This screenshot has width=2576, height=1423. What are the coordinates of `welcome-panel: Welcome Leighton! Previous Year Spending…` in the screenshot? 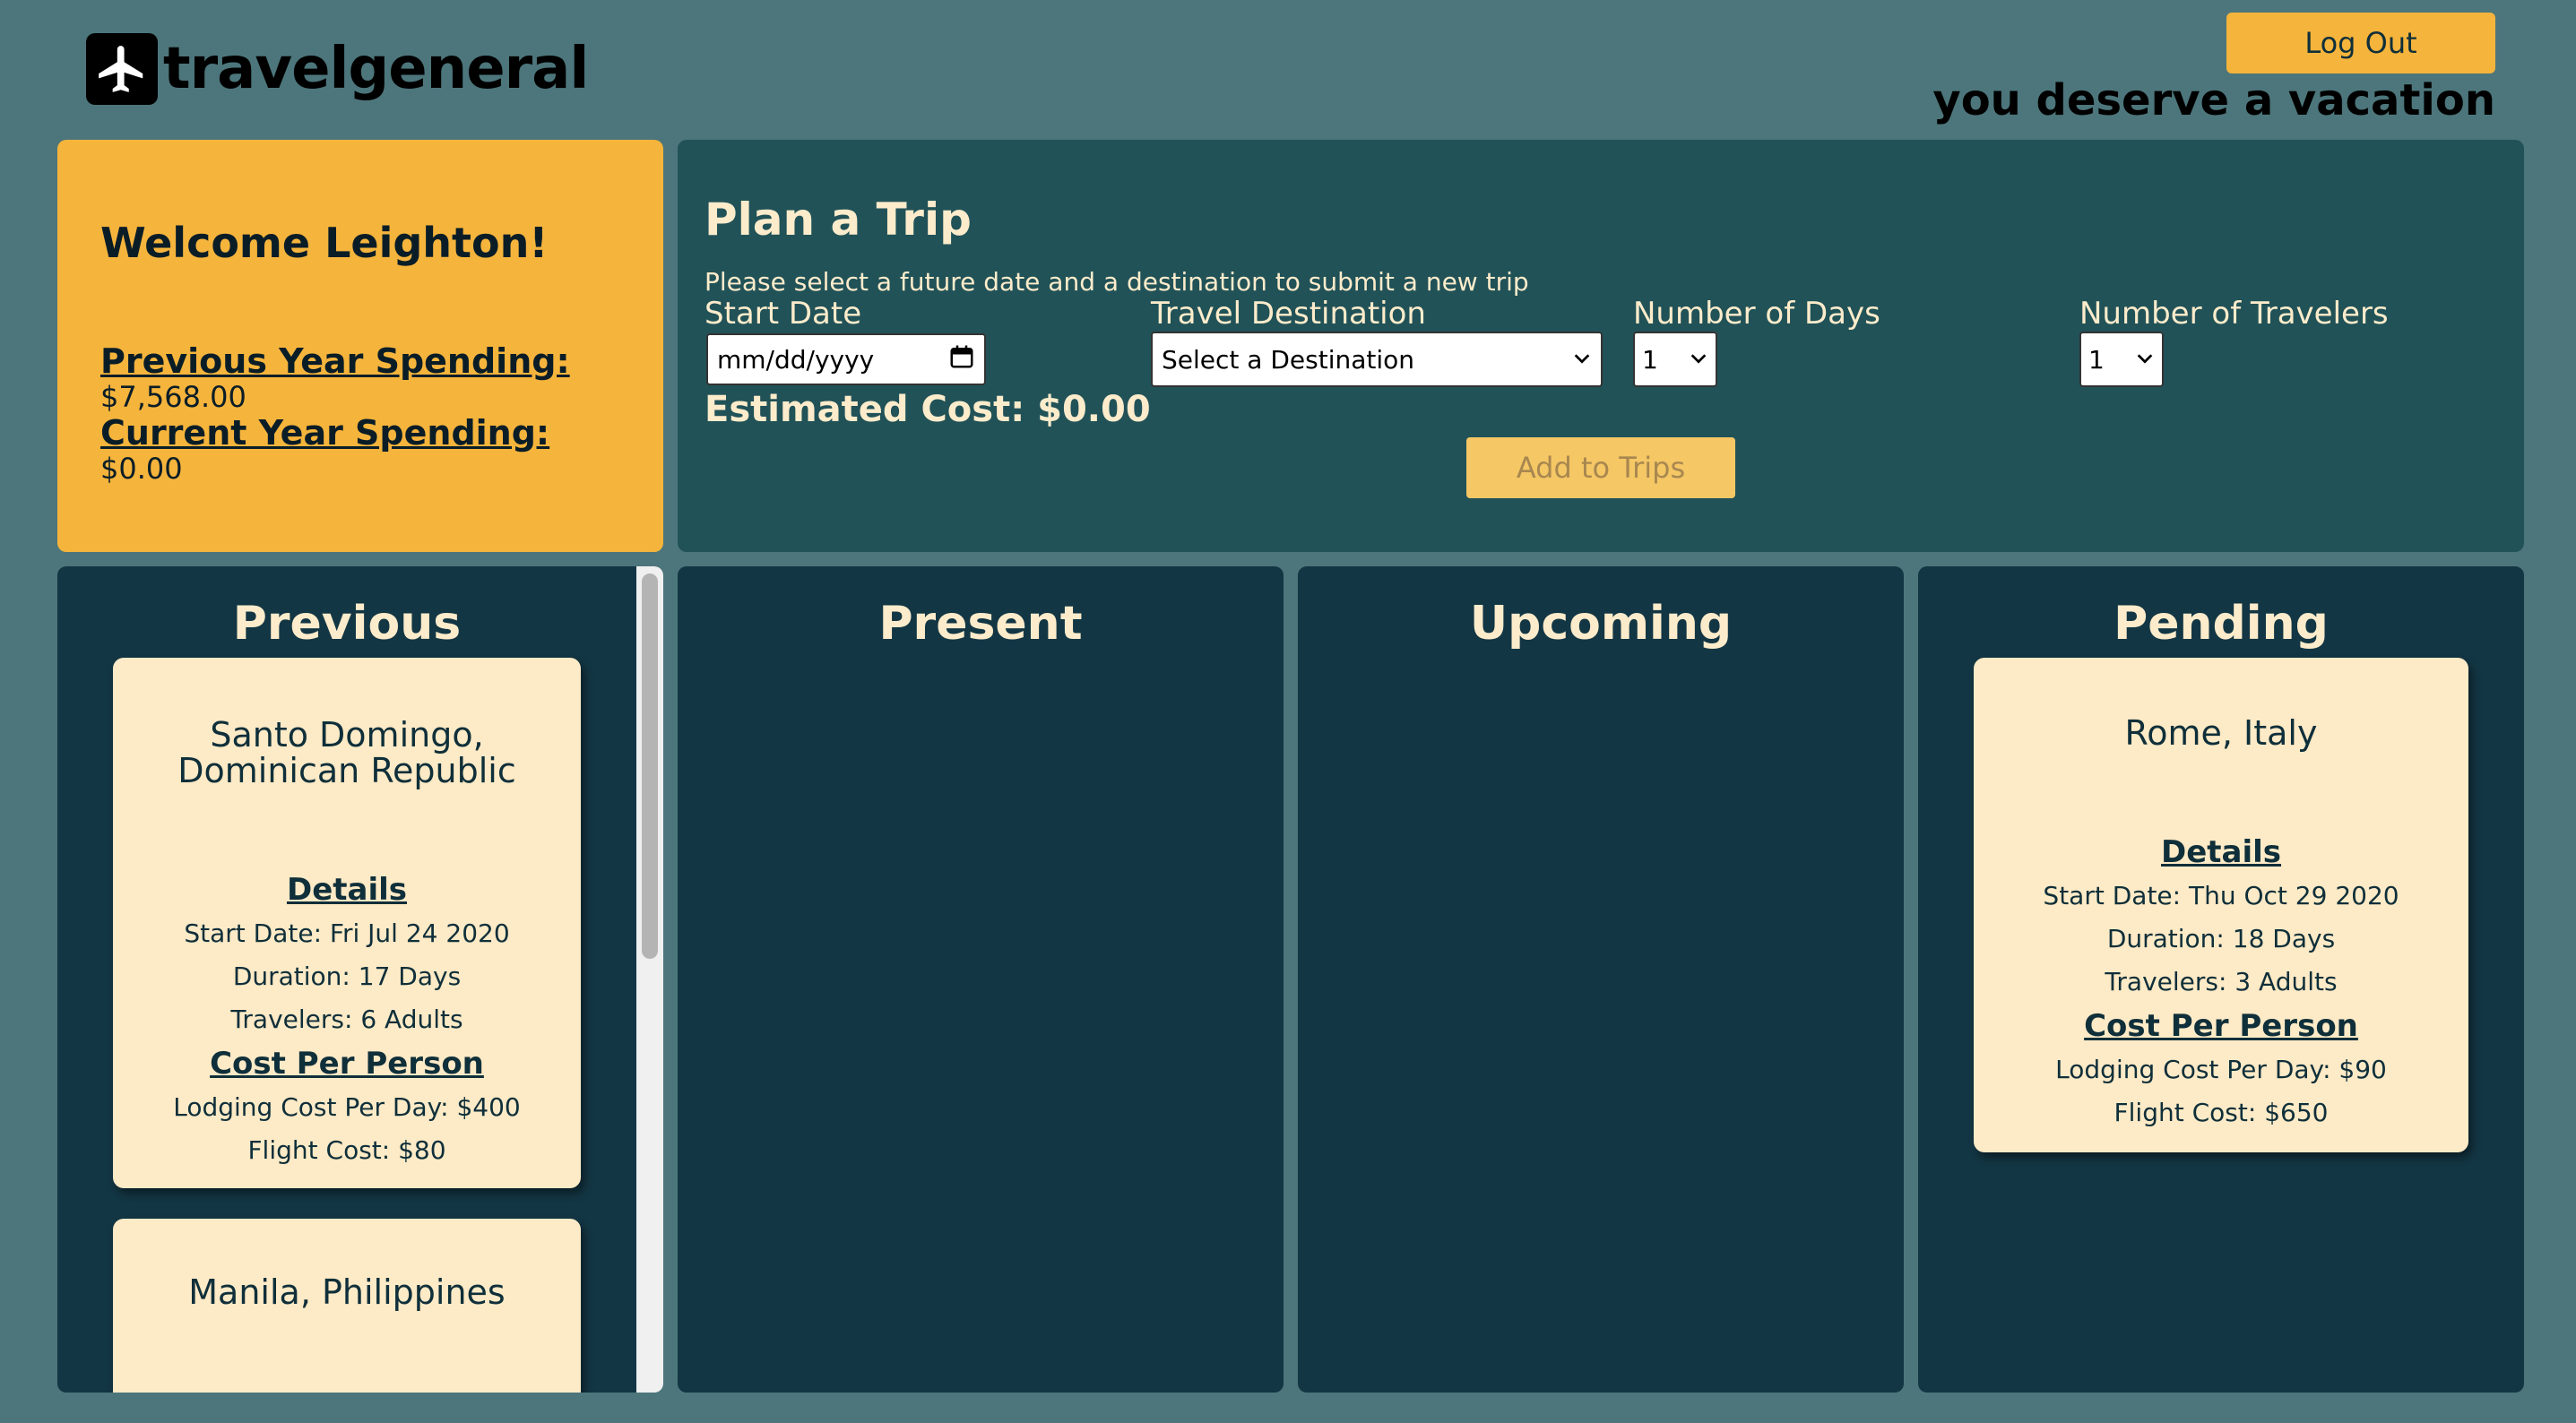 It's located at (360, 346).